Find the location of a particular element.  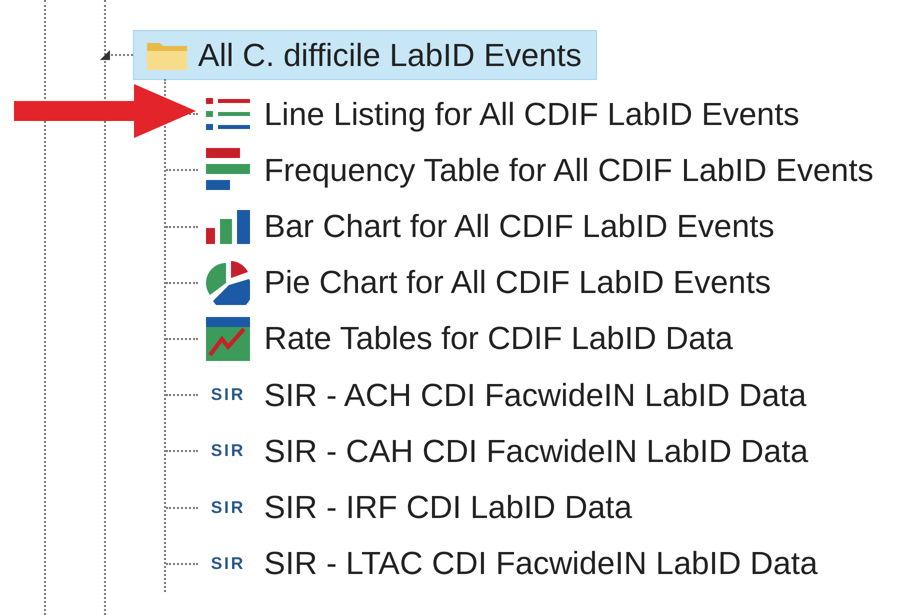

tree-item-label: SIR - ACH CDI FacwideIN LabID Data is located at coordinates (535, 395).